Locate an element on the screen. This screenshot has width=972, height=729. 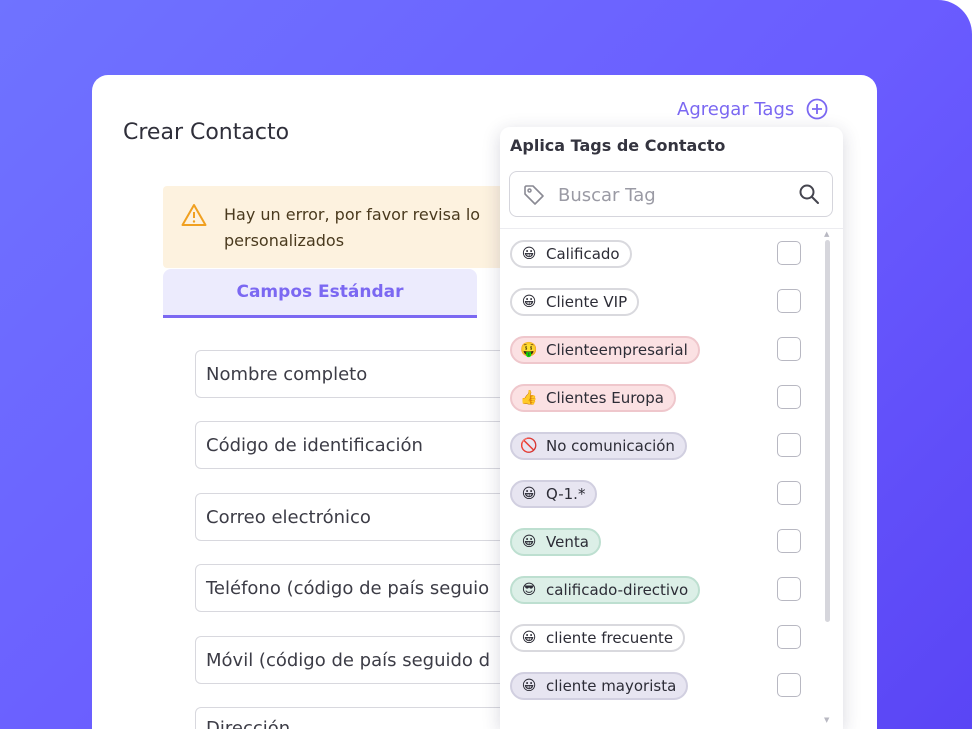
tag-label: Calificado is located at coordinates (583, 254).